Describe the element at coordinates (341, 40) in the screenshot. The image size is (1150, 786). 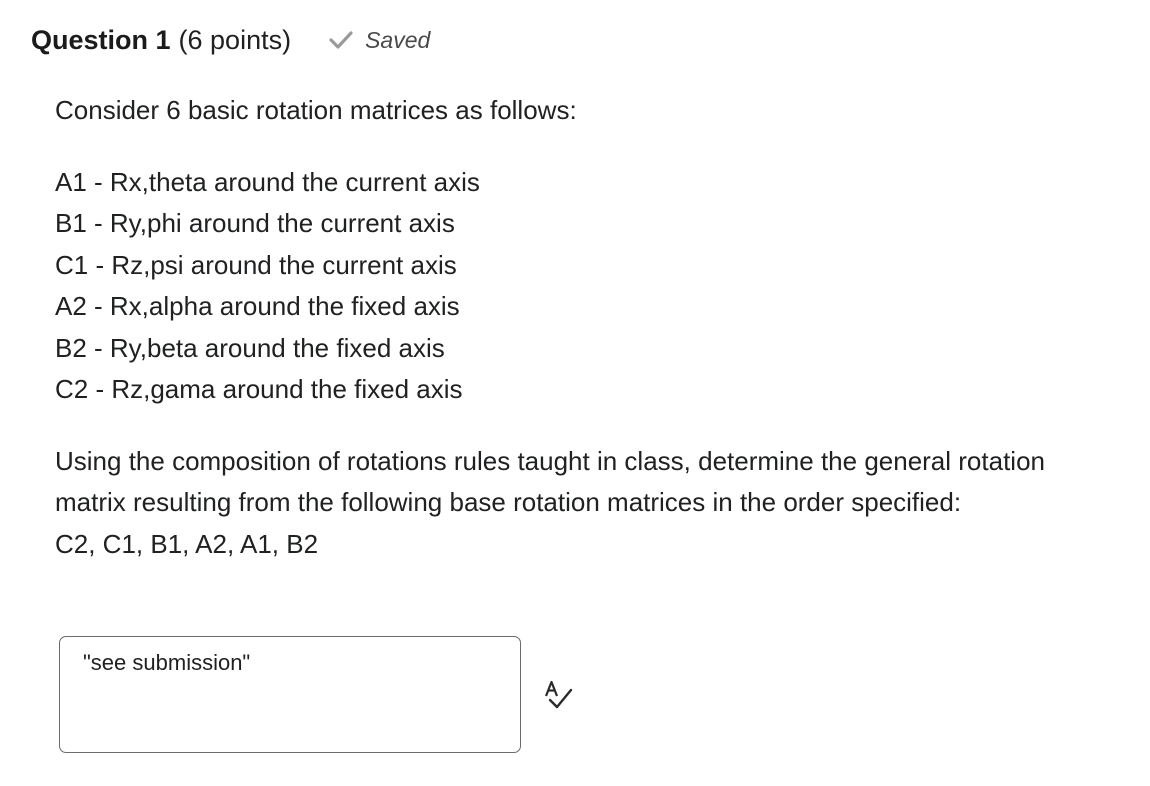
I see `check-icon` at that location.